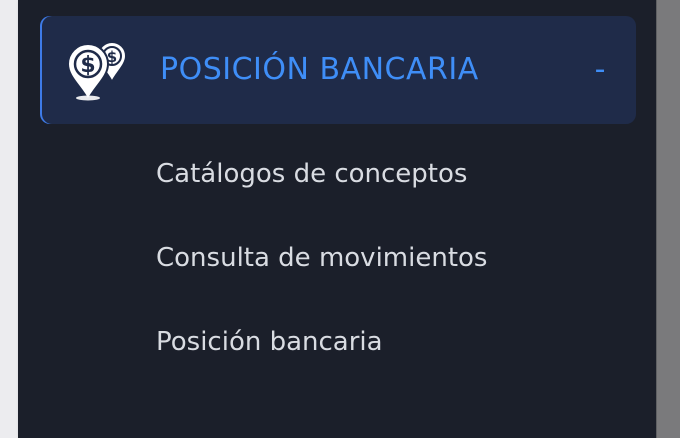 The height and width of the screenshot is (438, 680). I want to click on page-background-left, so click(9, 219).